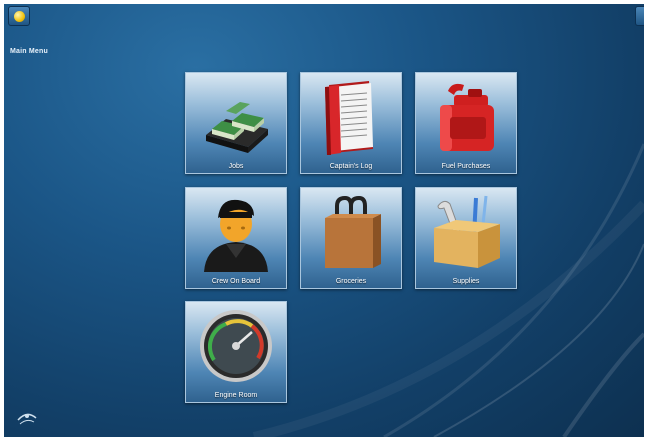 The height and width of the screenshot is (439, 648). Describe the element at coordinates (237, 127) in the screenshot. I see `money-stacks-icon` at that location.